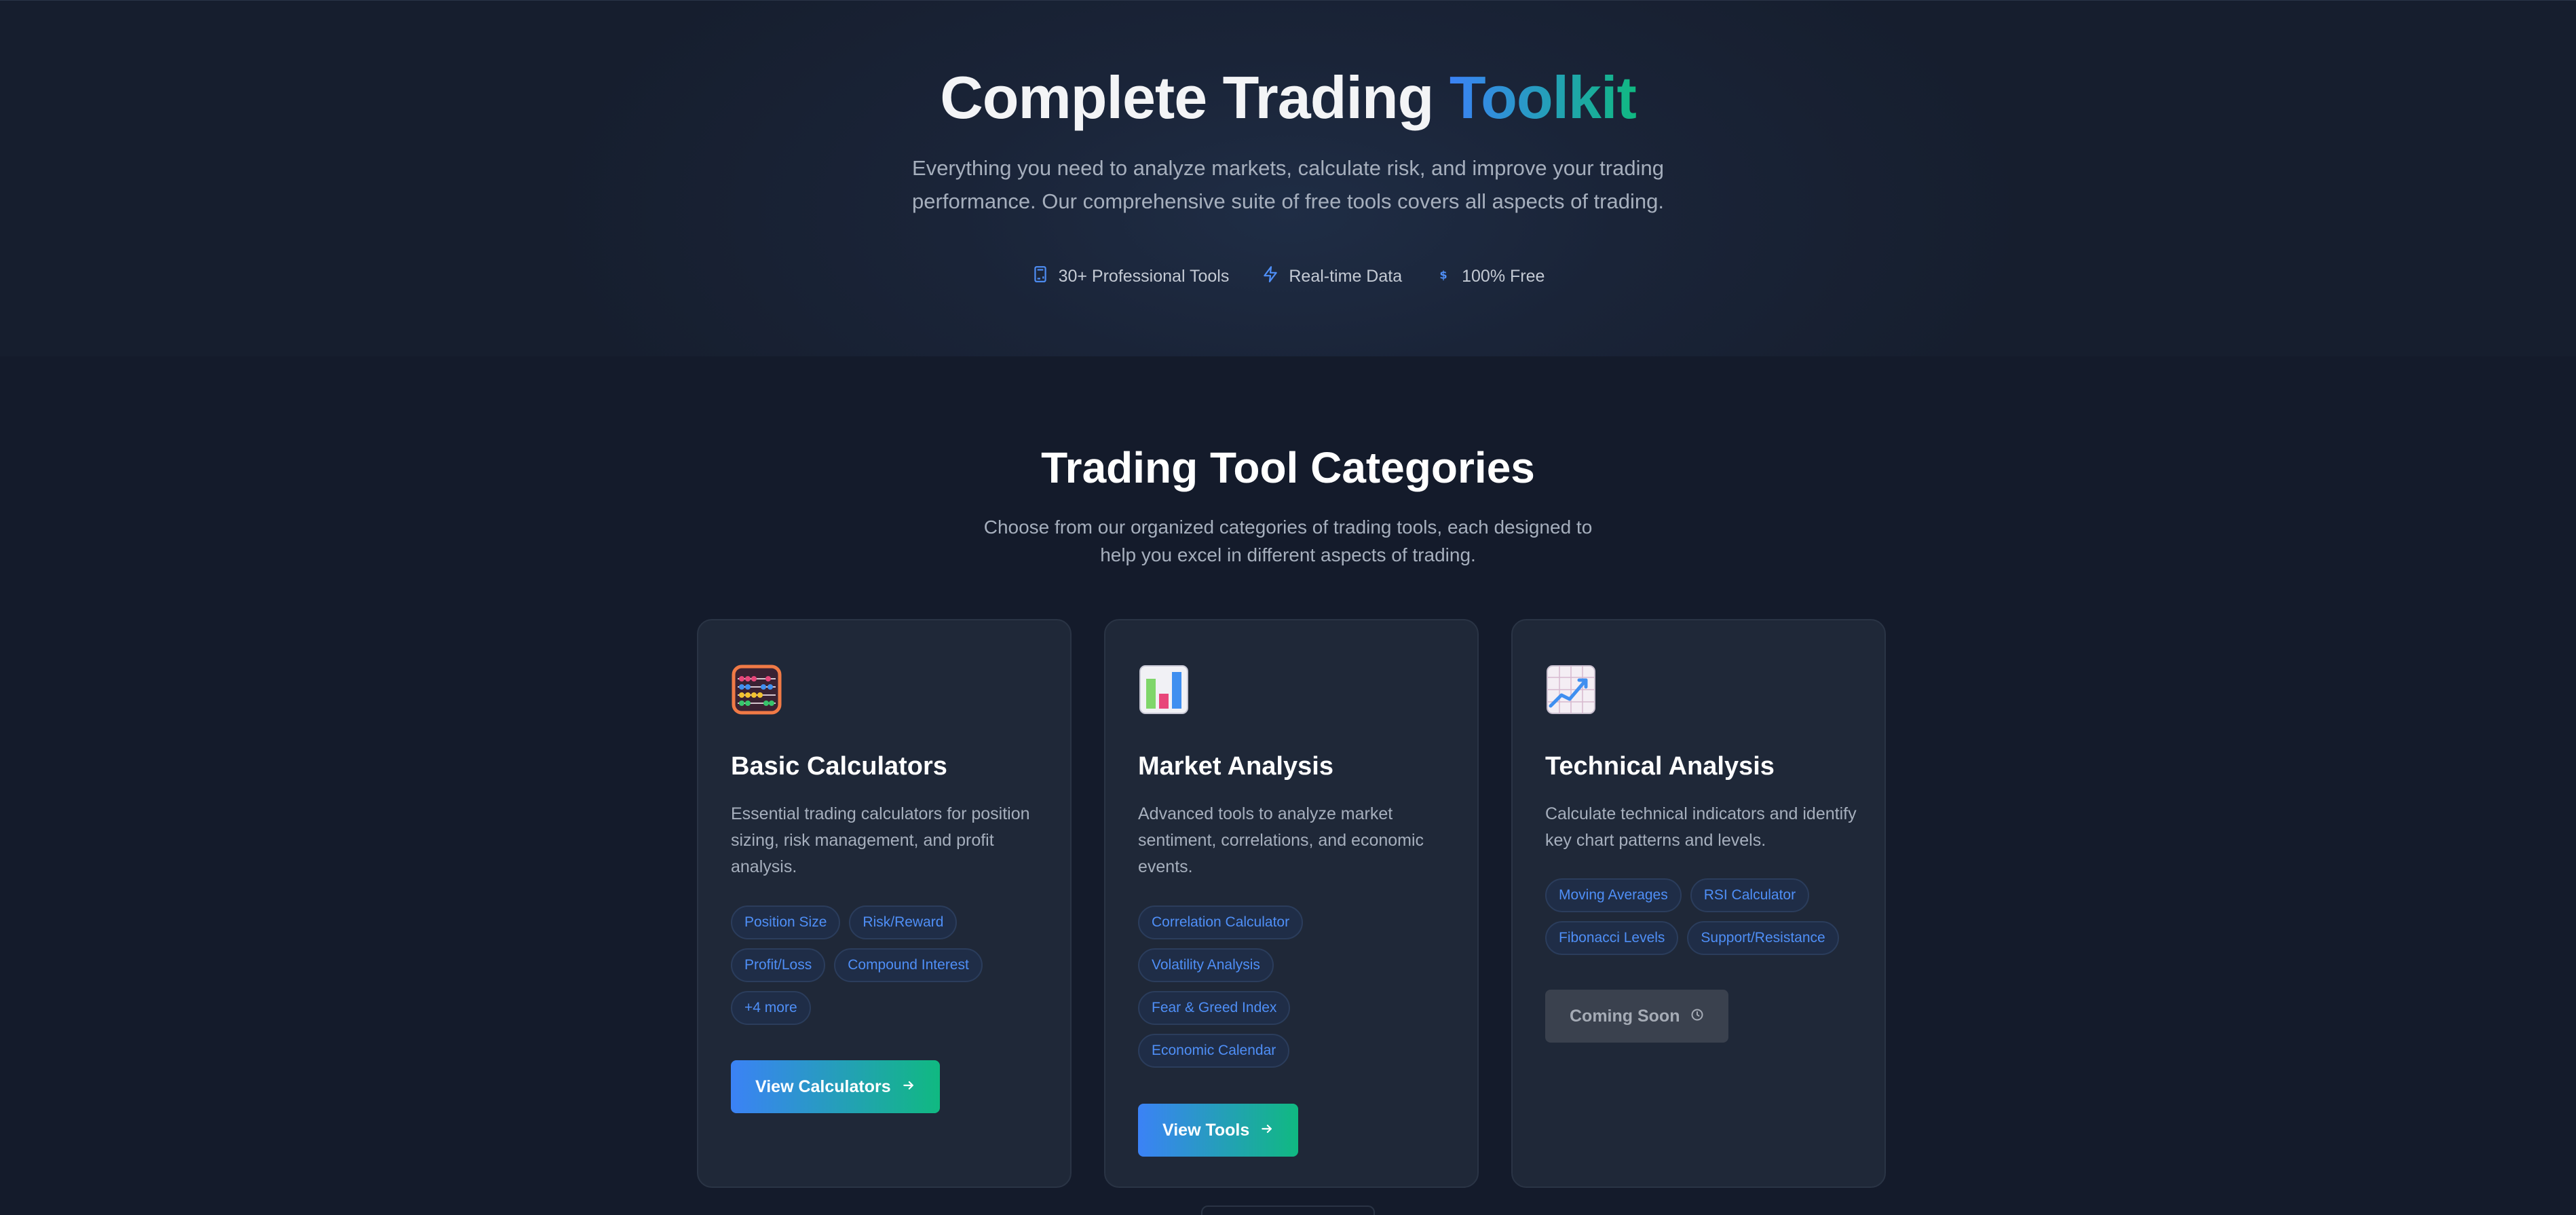  Describe the element at coordinates (1613, 895) in the screenshot. I see `tag-moving-averages: Moving Averages` at that location.